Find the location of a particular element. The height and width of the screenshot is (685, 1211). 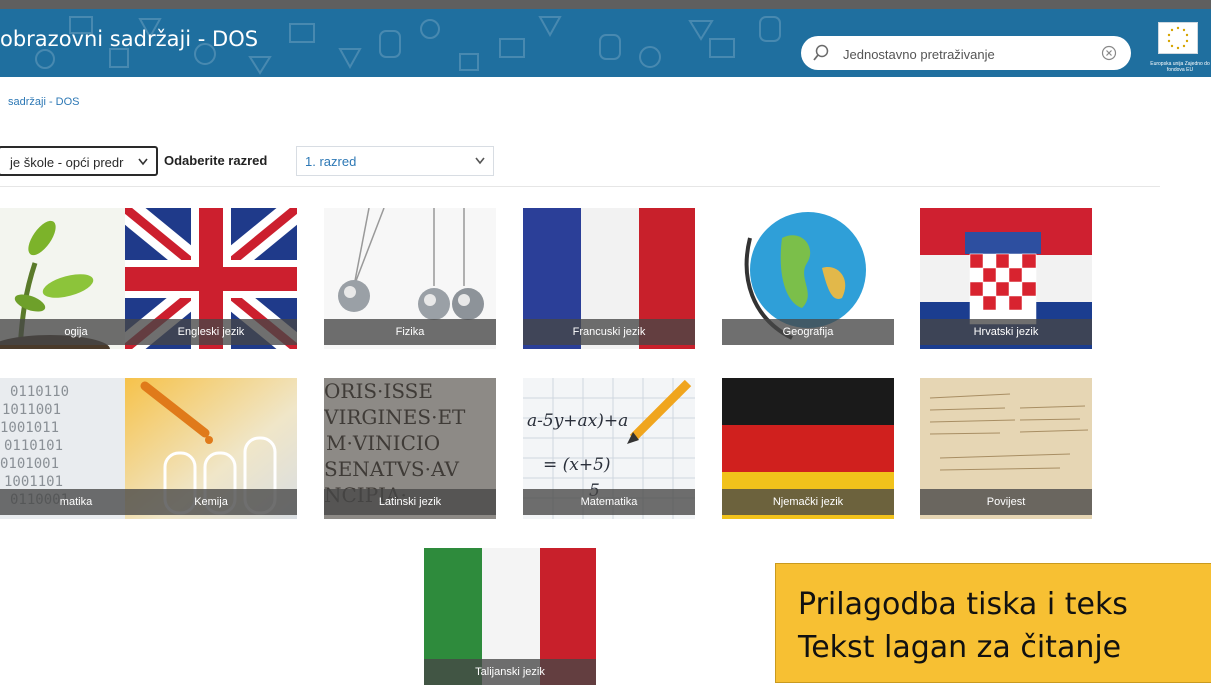

school-type-select: je škole - opći predr is located at coordinates (79, 161).